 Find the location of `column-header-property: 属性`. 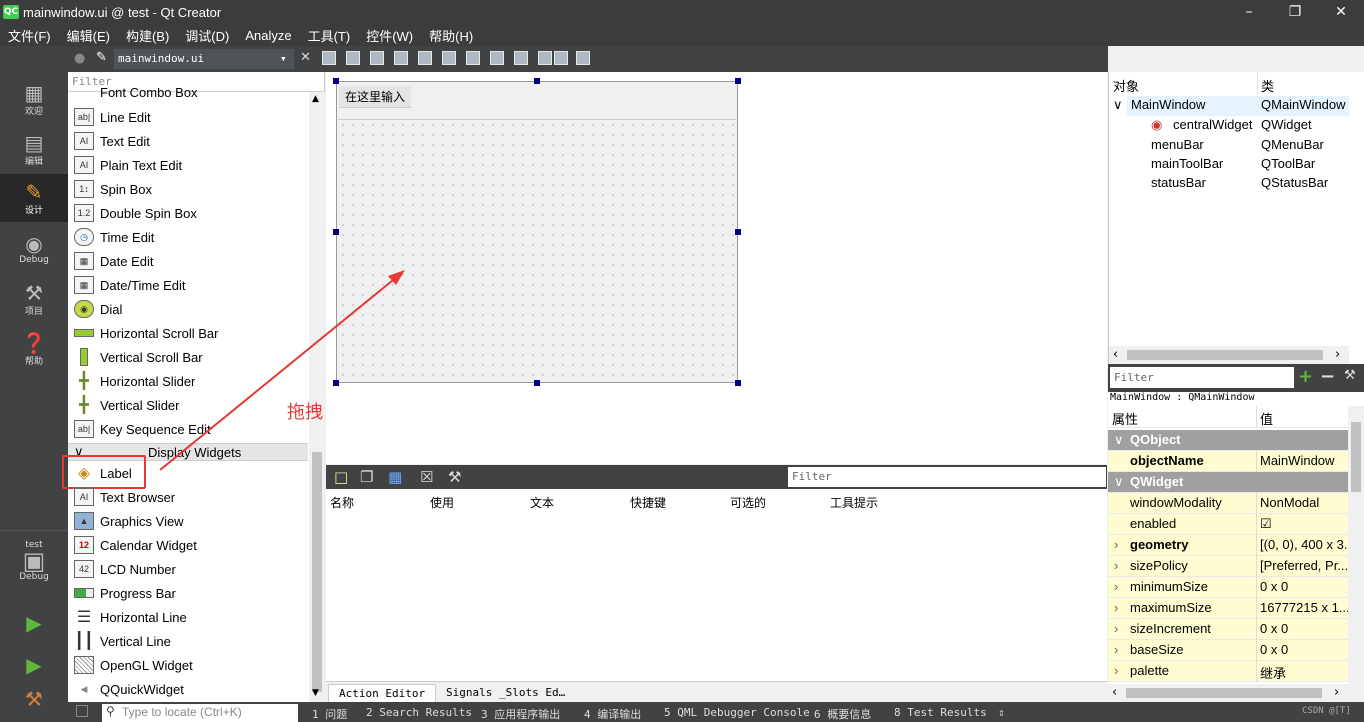

column-header-property: 属性 is located at coordinates (1125, 418).